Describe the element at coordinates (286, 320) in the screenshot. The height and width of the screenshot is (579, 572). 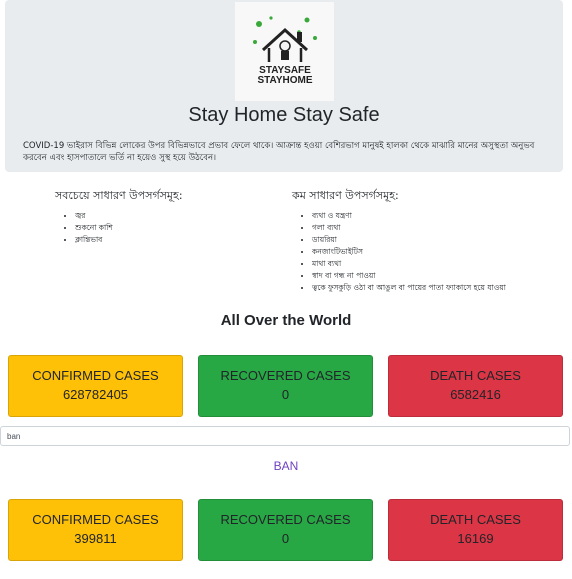
I see `world-section-title: All Over the World` at that location.